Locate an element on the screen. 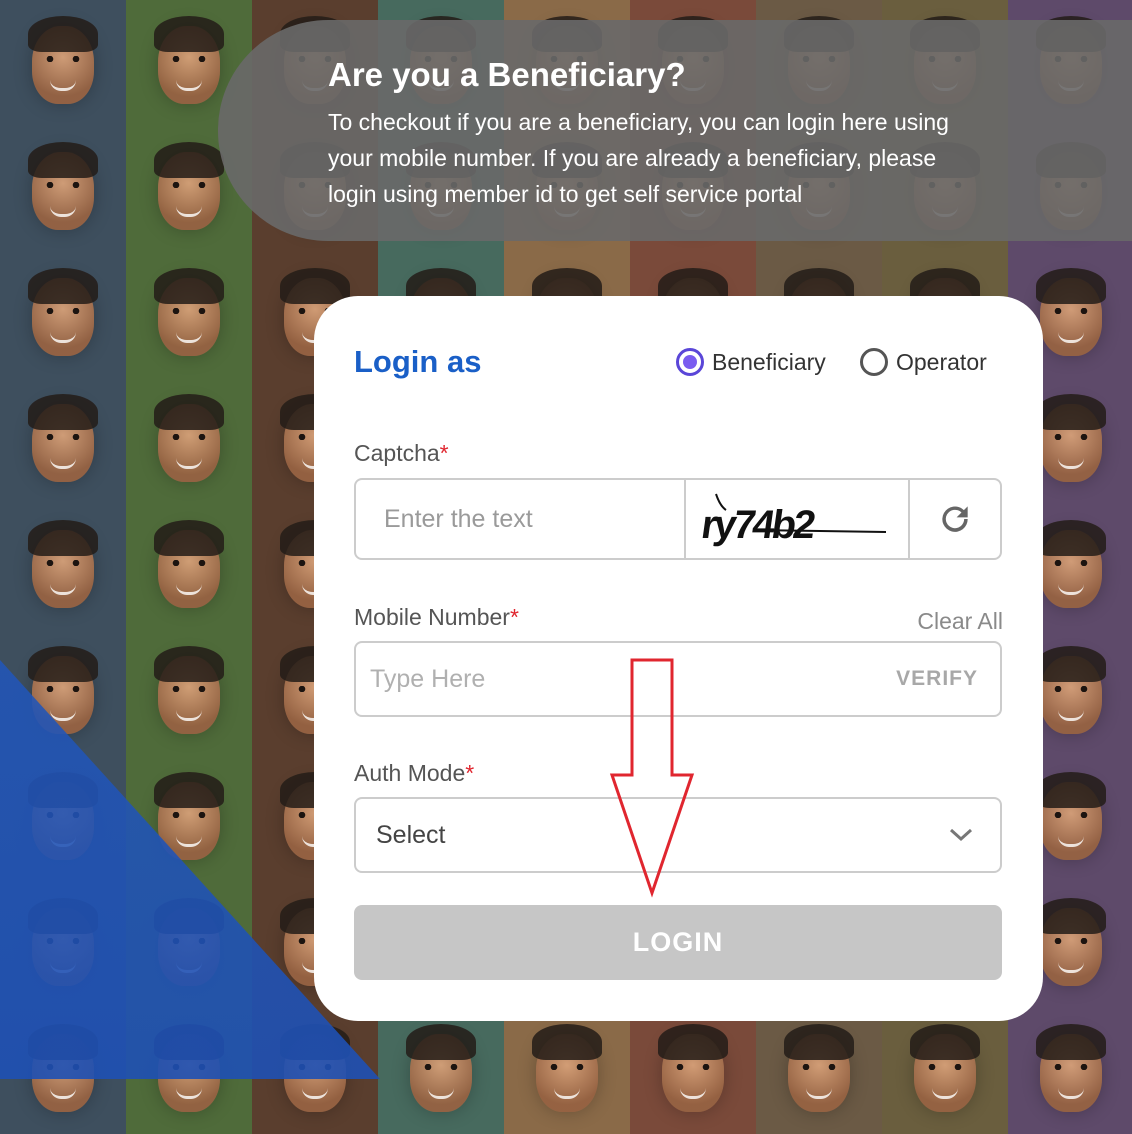 This screenshot has width=1132, height=1134. clear-all-link: Clear All is located at coordinates (960, 621).